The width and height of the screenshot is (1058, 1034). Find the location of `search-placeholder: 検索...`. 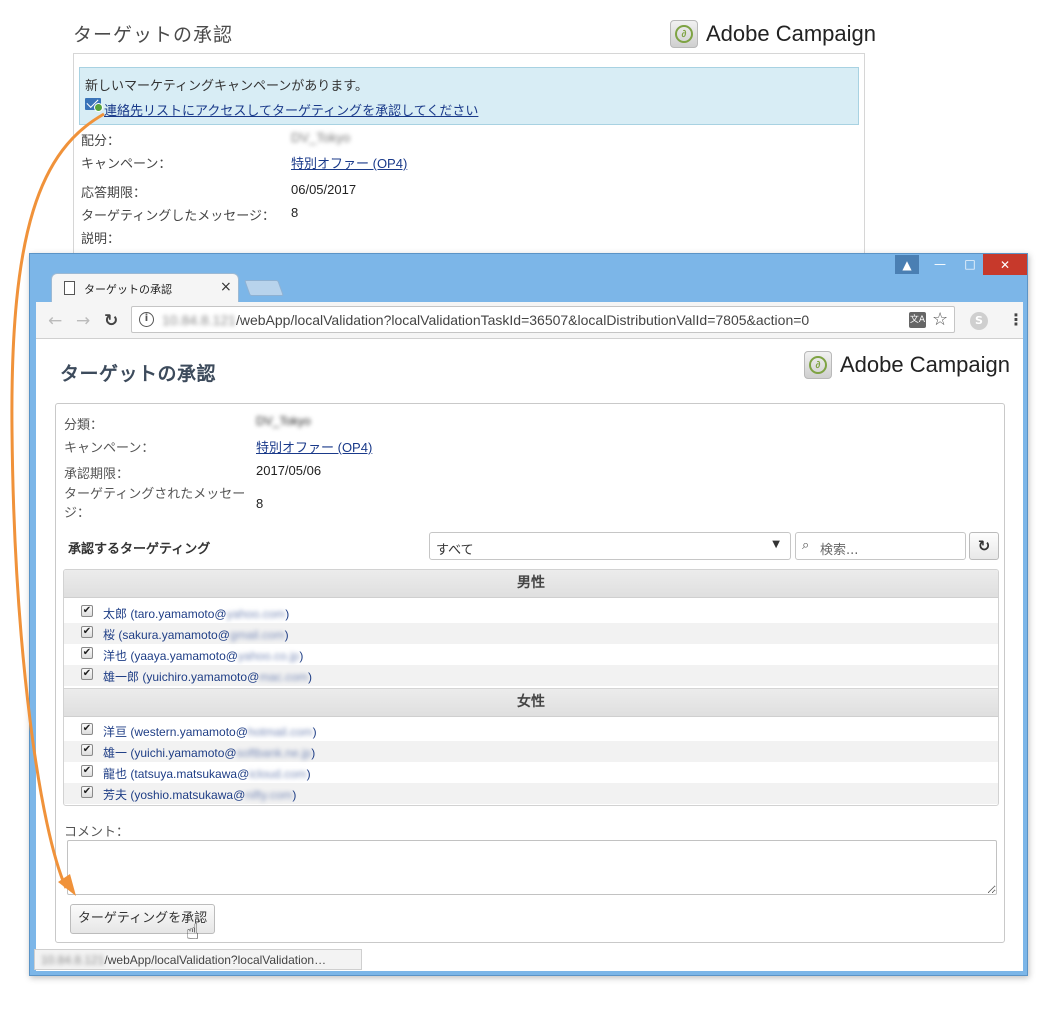

search-placeholder: 検索... is located at coordinates (839, 550).